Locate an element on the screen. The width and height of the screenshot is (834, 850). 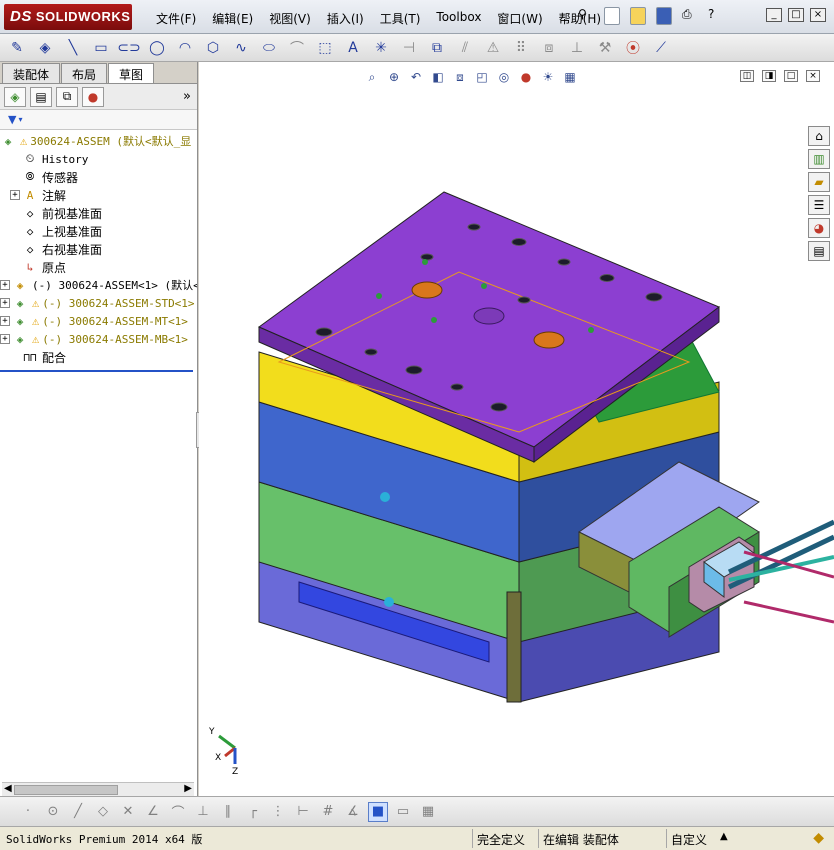
minimize-button: _ is located at coordinates (774, 15).